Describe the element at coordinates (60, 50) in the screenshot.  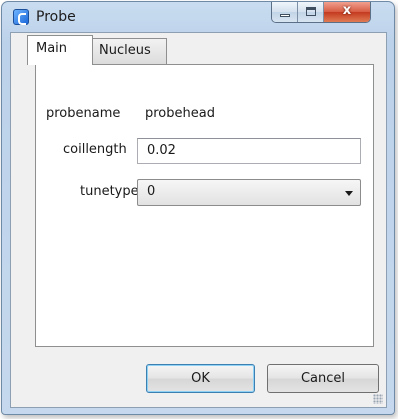
I see `tab-main: Main` at that location.